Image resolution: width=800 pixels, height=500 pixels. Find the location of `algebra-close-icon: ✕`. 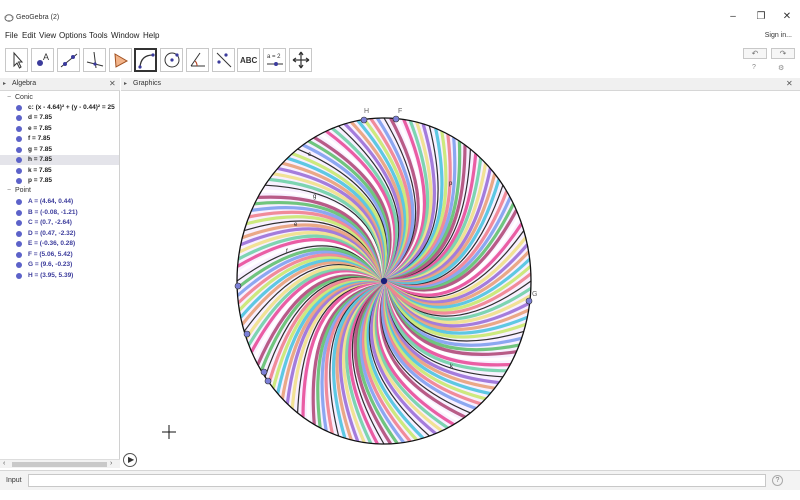

algebra-close-icon: ✕ is located at coordinates (112, 83).